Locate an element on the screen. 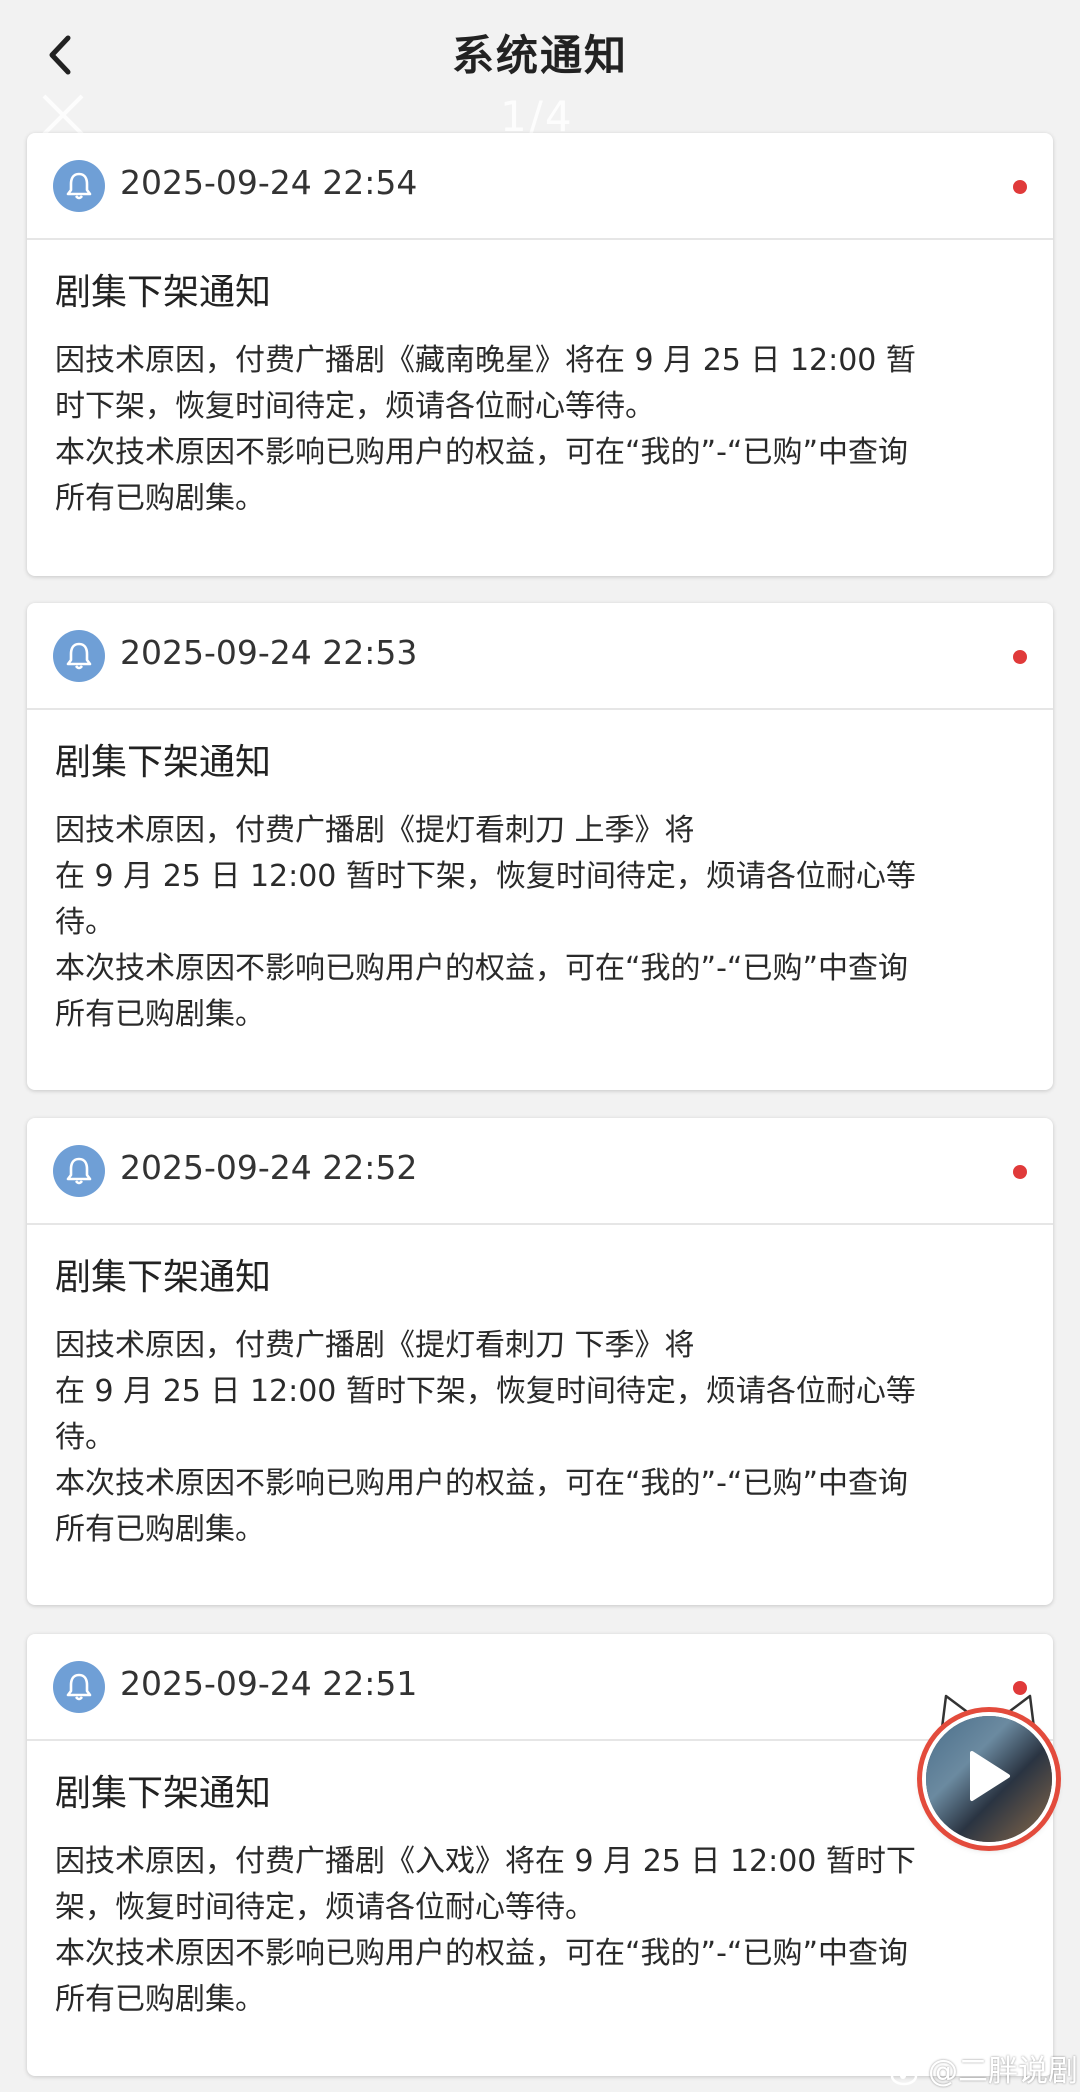  notification-time: 2025-09-24 22:51 is located at coordinates (269, 1683).